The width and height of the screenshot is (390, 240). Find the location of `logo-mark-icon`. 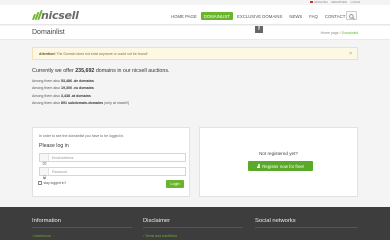

logo-mark-icon is located at coordinates (37, 15).